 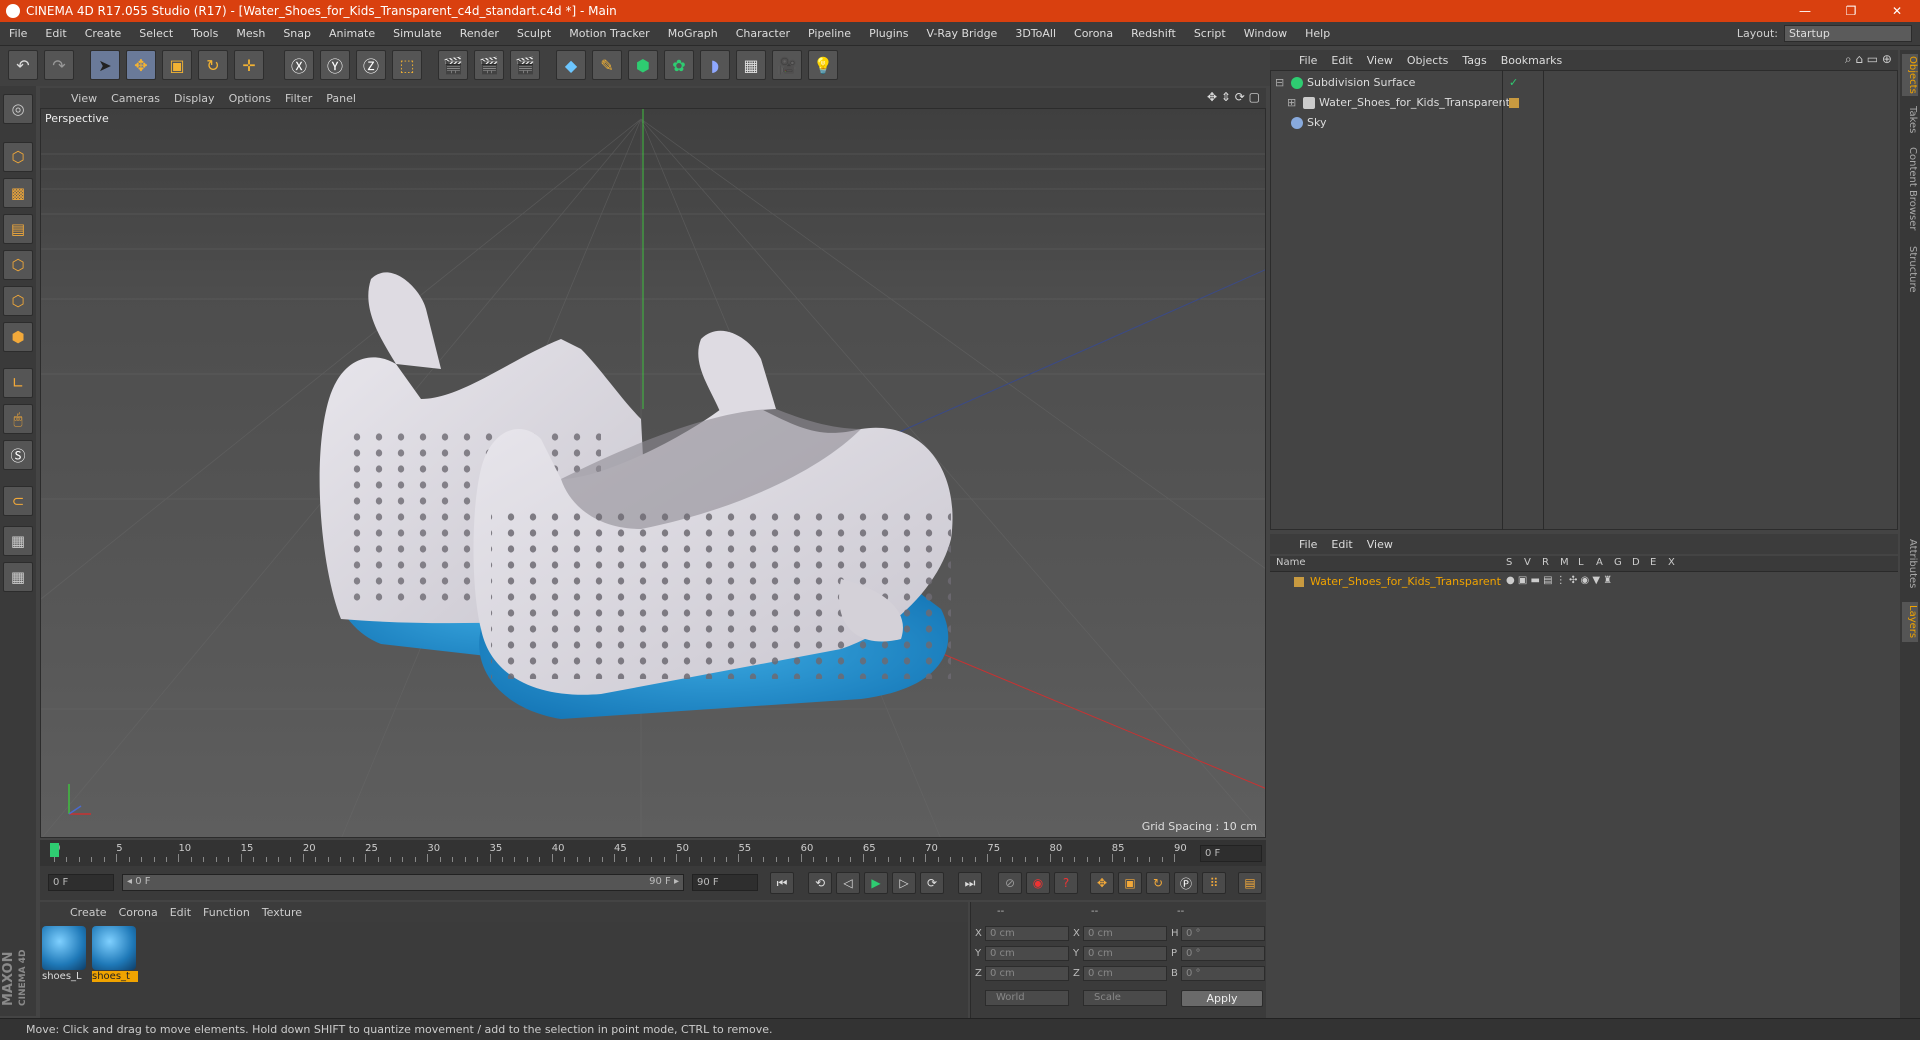 I want to click on play-forward-icon: ▶, so click(x=876, y=883).